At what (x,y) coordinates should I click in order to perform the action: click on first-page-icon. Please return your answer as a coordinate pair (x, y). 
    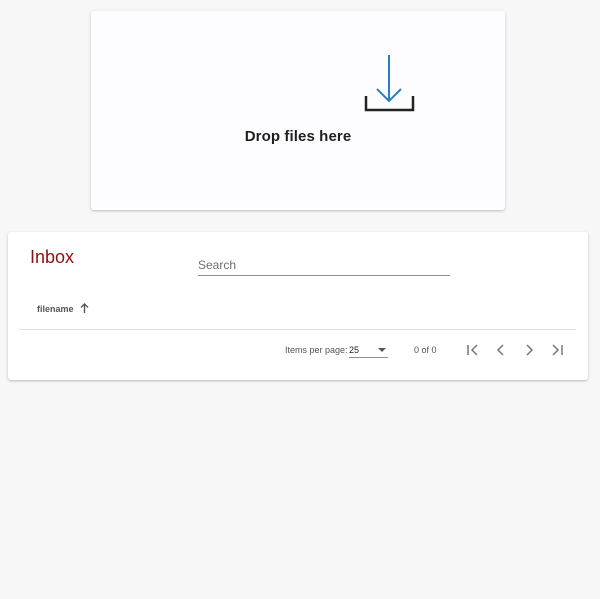
    Looking at the image, I should click on (473, 350).